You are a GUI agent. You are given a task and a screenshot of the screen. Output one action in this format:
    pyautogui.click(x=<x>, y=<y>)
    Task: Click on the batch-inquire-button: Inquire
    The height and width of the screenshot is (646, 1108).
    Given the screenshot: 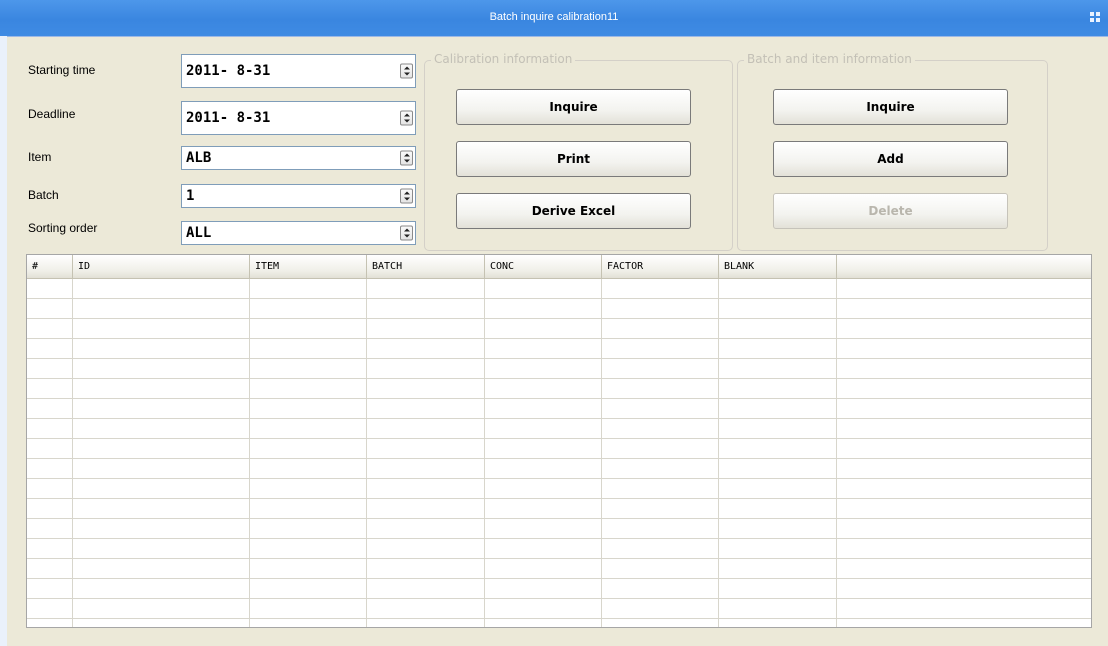 What is the action you would take?
    pyautogui.click(x=890, y=107)
    